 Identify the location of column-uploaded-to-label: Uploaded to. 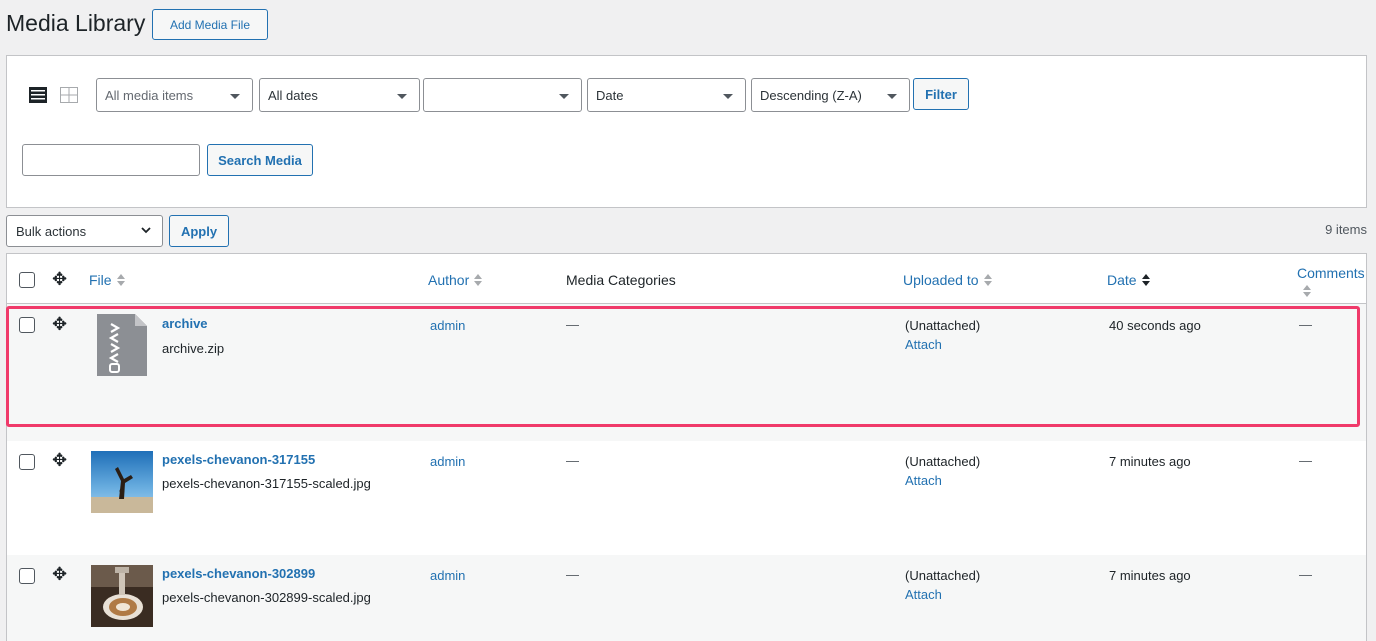
(941, 280).